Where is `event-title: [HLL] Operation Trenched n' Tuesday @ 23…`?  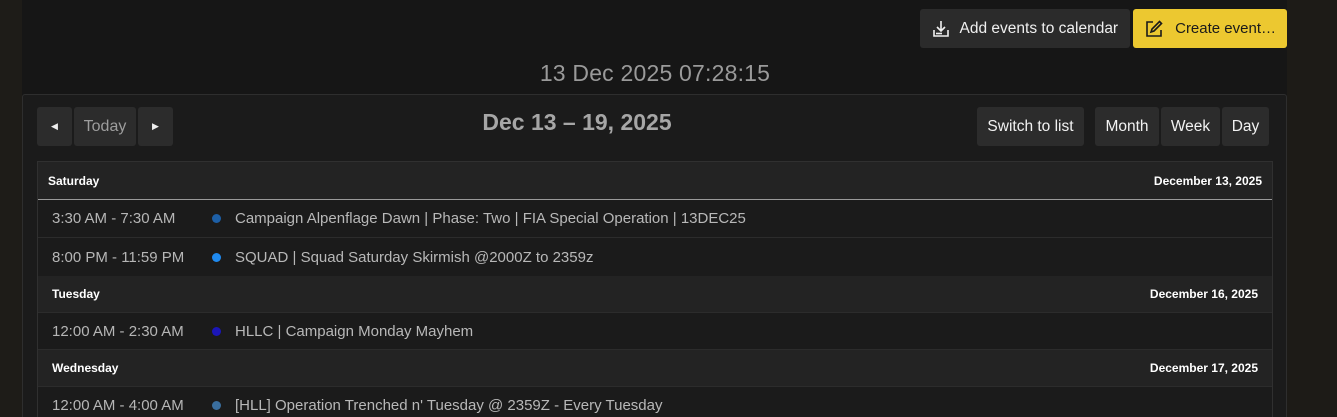 event-title: [HLL] Operation Trenched n' Tuesday @ 23… is located at coordinates (449, 405).